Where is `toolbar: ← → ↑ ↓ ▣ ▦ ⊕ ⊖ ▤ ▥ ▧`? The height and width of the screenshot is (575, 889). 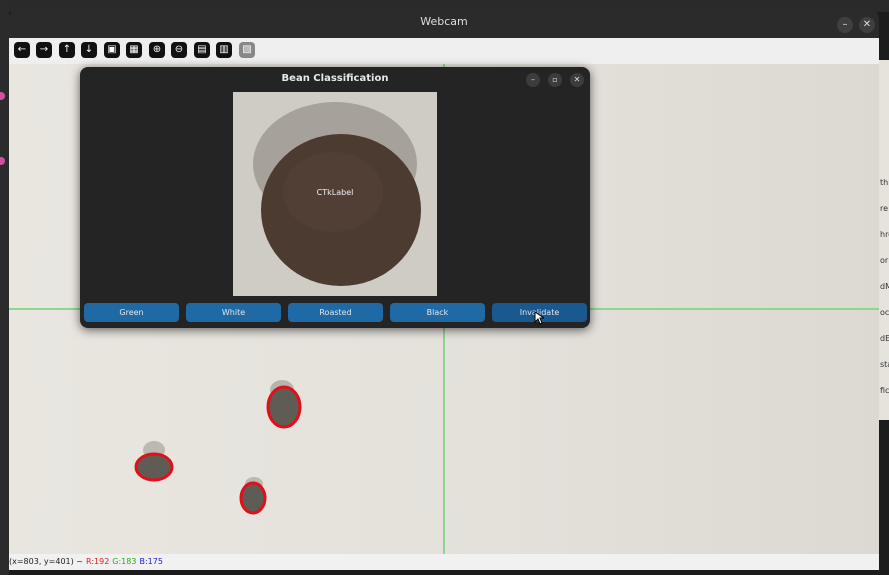
toolbar: ← → ↑ ↓ ▣ ▦ ⊕ ⊖ ▤ ▥ ▧ is located at coordinates (444, 51).